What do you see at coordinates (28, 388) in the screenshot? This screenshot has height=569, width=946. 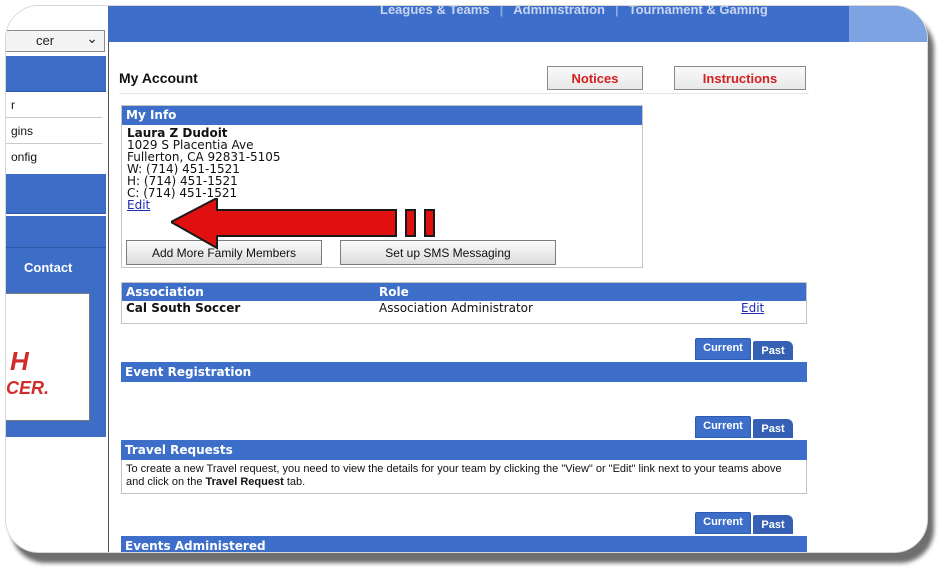 I see `logo-text-line2: CER.` at bounding box center [28, 388].